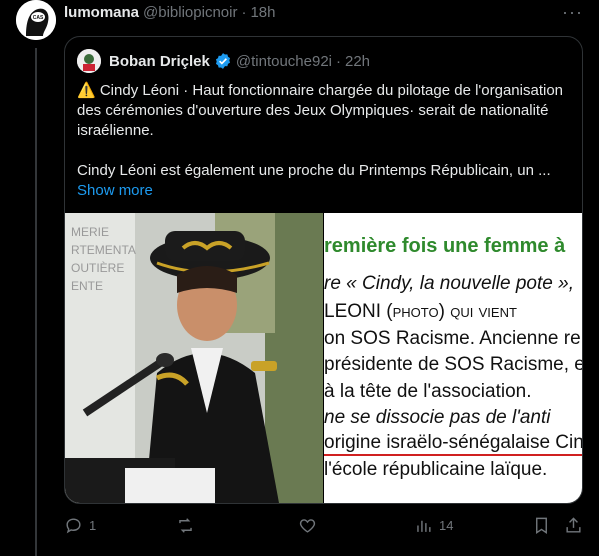 This screenshot has width=599, height=556. I want to click on clip-line: re « Cindy, la nouvelle pote »,, so click(449, 283).